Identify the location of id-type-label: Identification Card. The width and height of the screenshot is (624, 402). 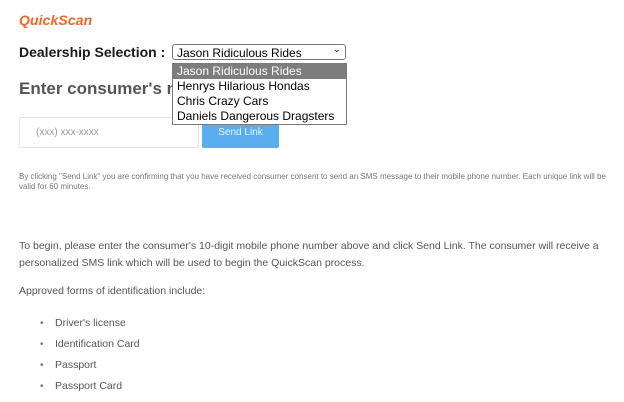
(97, 344).